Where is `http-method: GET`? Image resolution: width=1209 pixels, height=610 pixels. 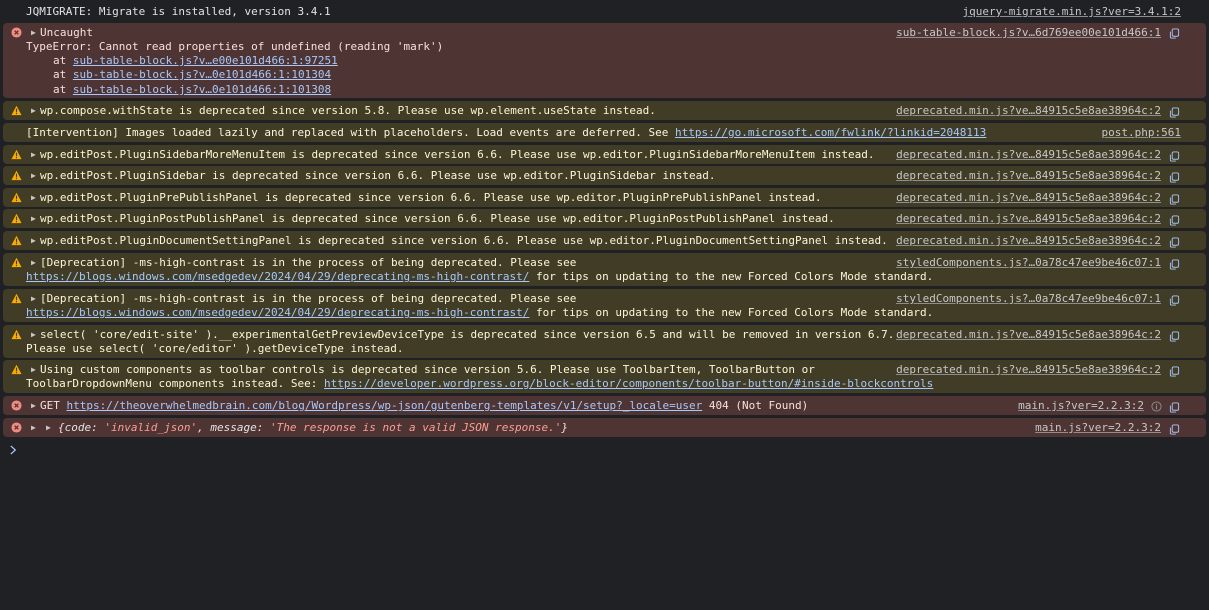
http-method: GET is located at coordinates (50, 405).